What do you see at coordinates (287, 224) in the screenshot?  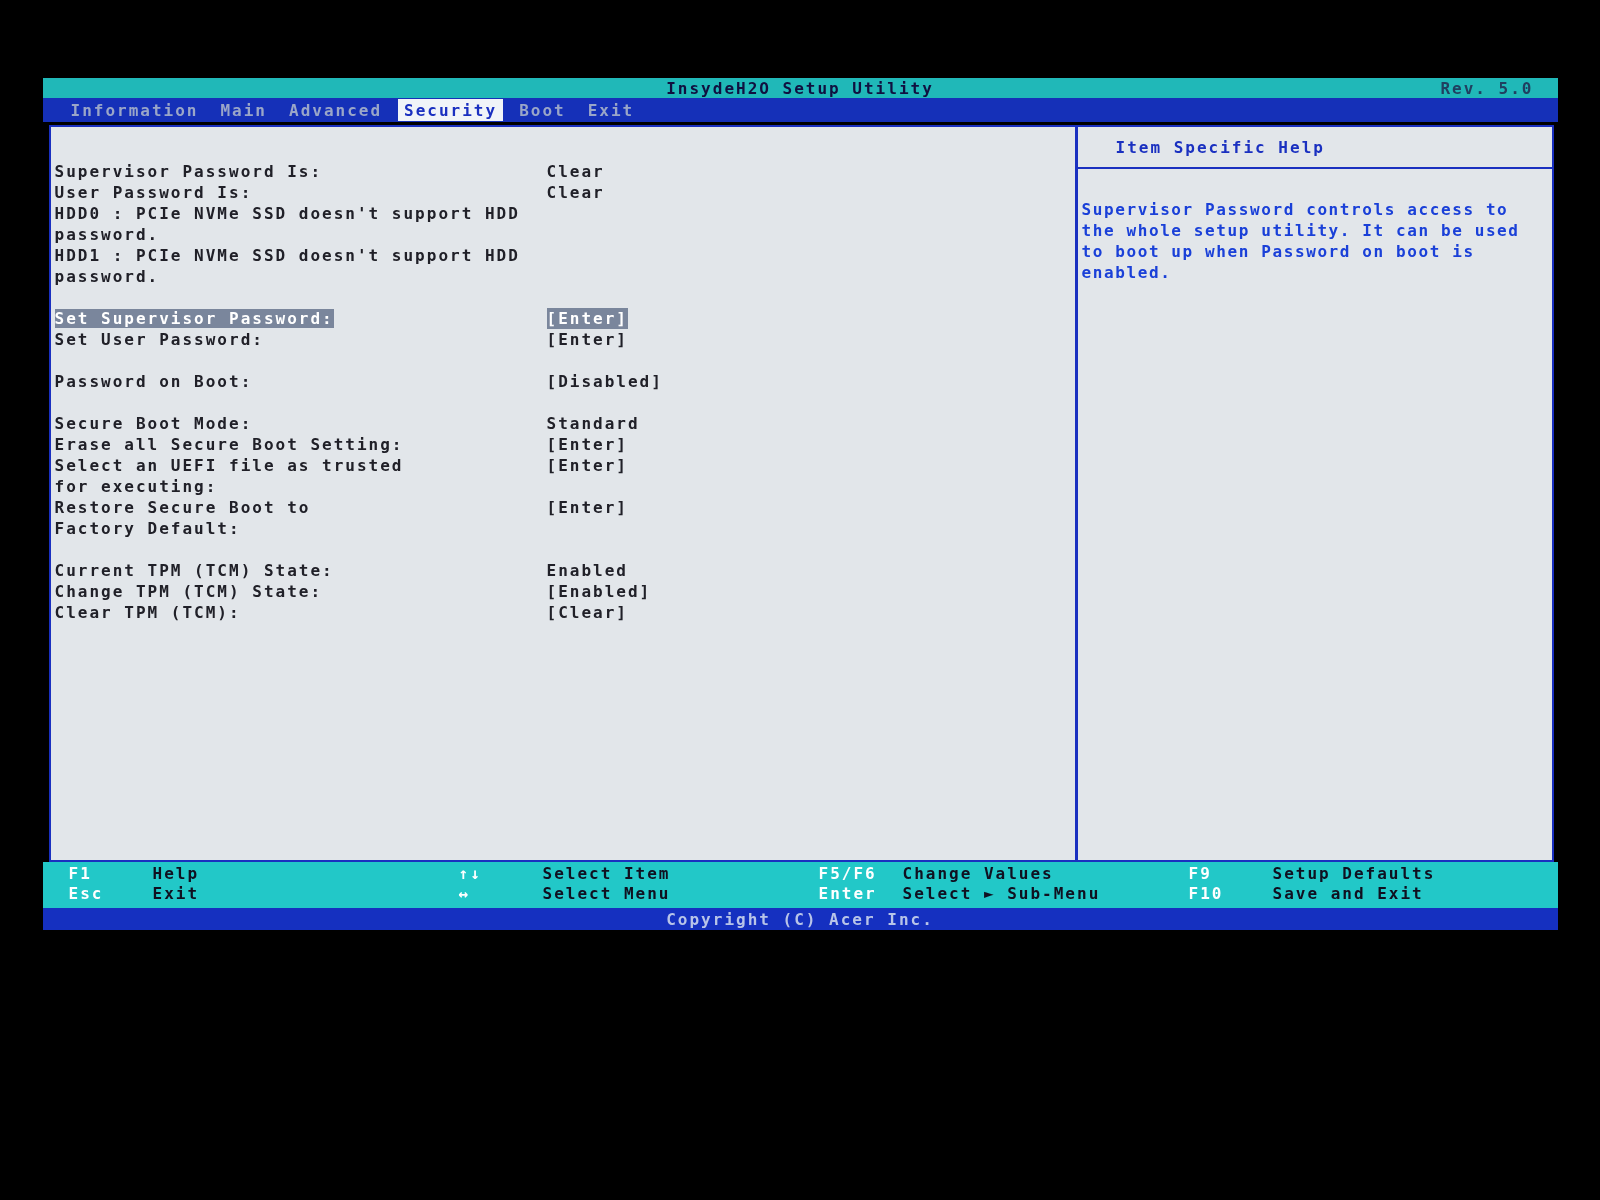 I see `setting-label: HDD0 : PCIe NVMe SSD doesn't support HDD password.` at bounding box center [287, 224].